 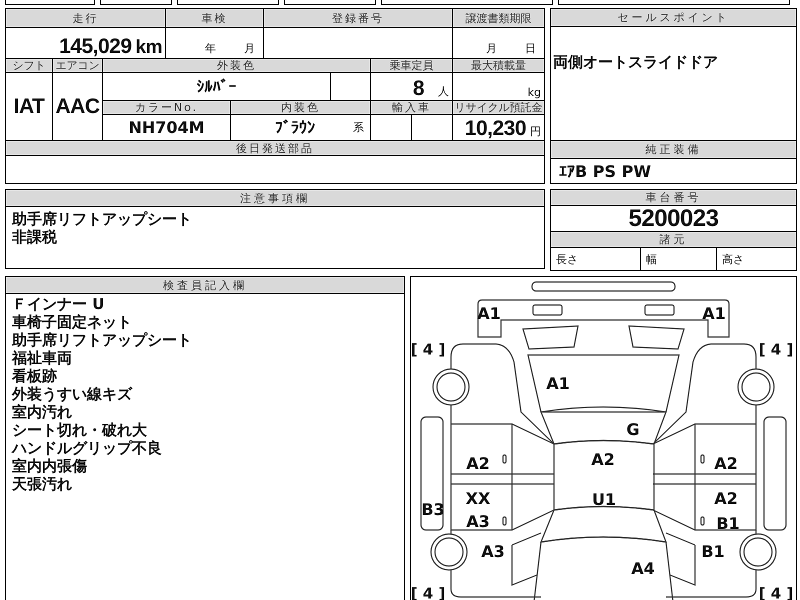 I want to click on unit-label: 年, so click(x=210, y=48).